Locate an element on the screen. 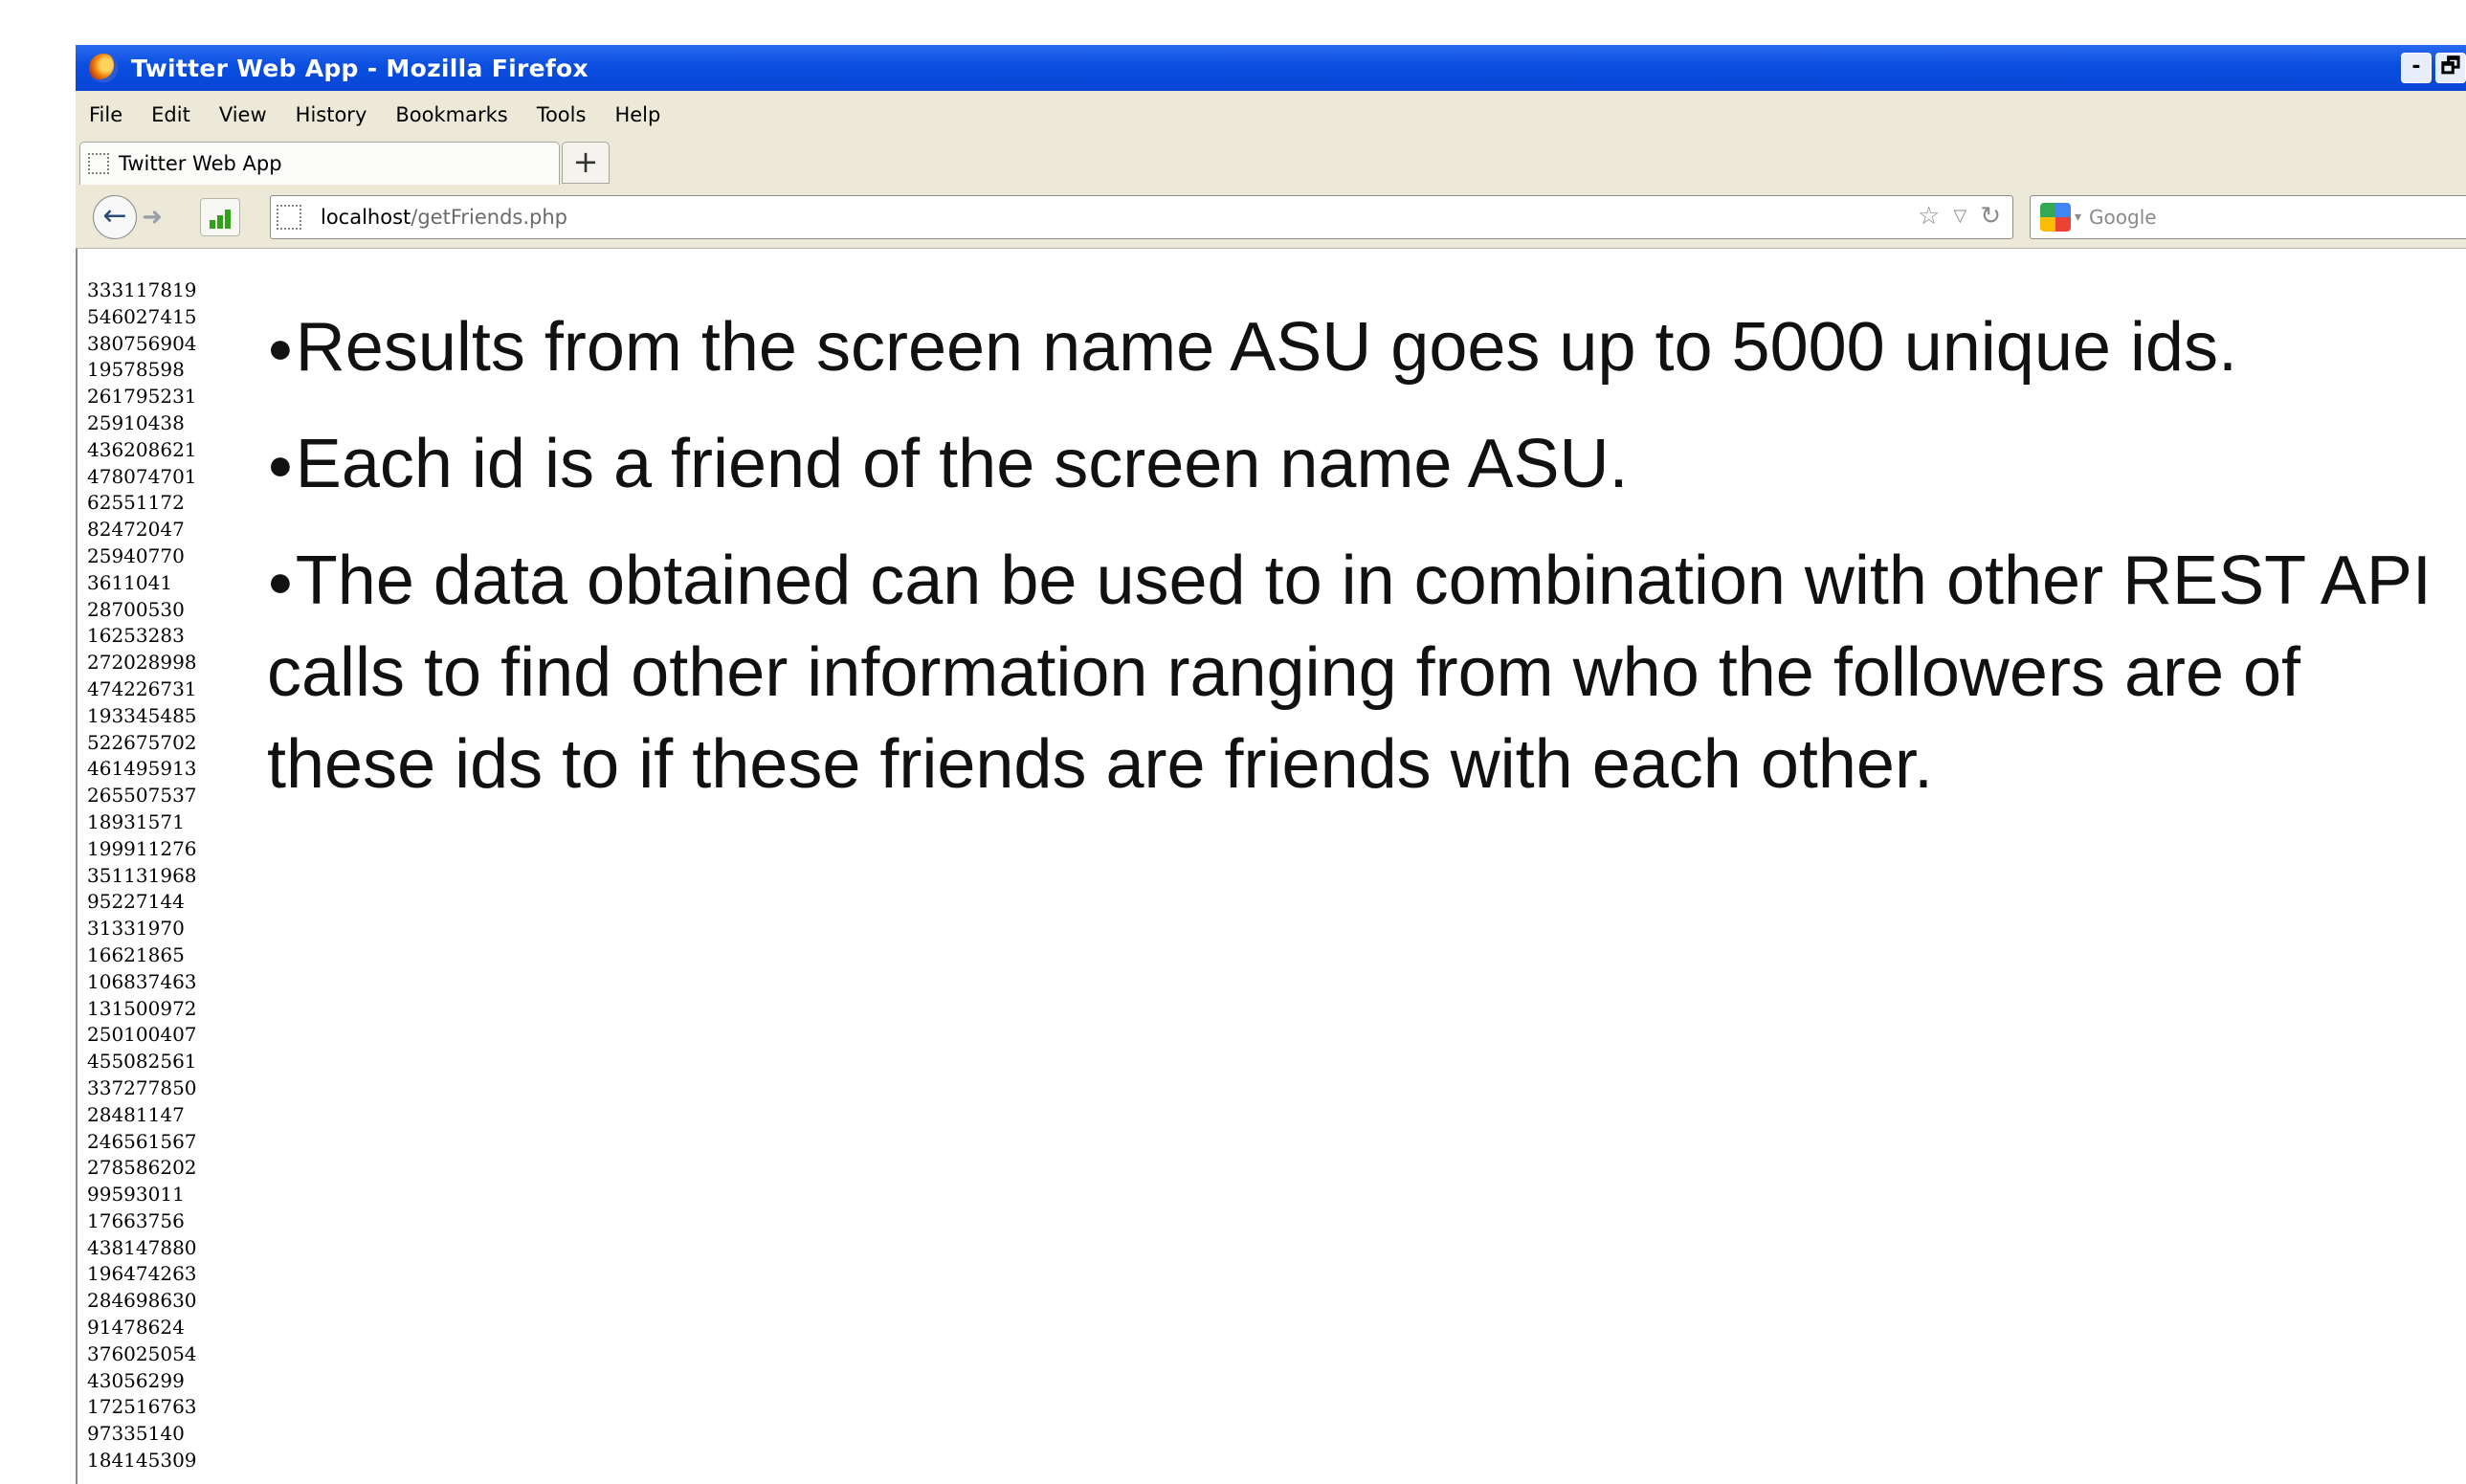 The image size is (2466, 1484). friend-id: 351131968 is located at coordinates (142, 875).